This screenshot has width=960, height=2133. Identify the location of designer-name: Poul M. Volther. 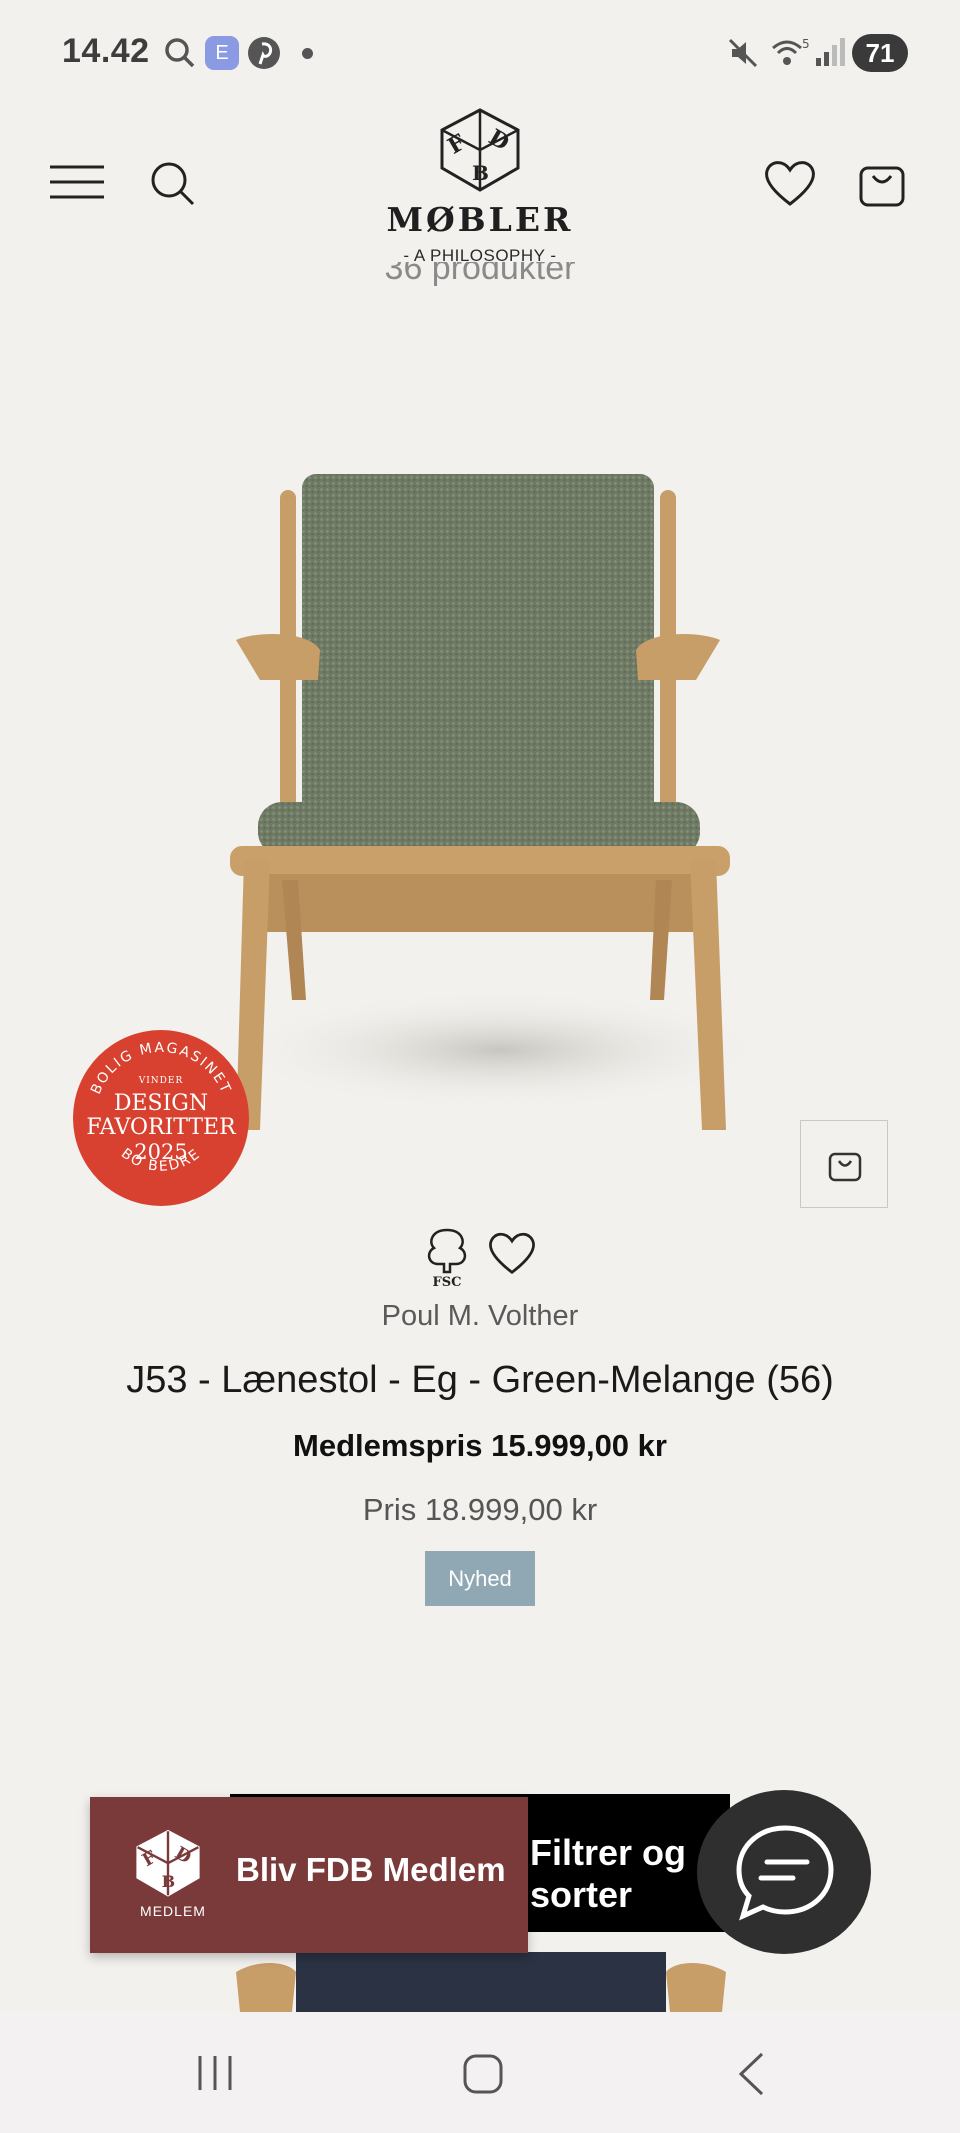
(480, 1316).